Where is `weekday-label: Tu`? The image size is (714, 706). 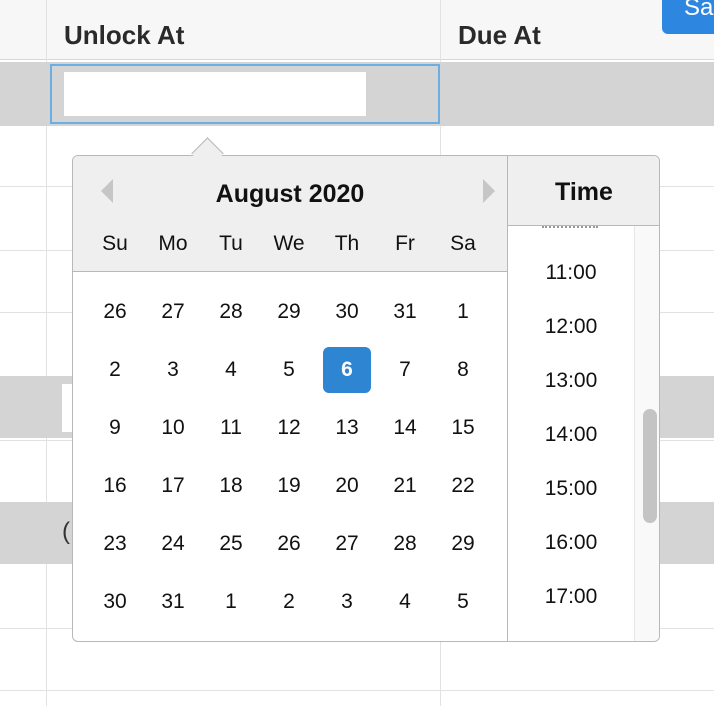
weekday-label: Tu is located at coordinates (231, 243).